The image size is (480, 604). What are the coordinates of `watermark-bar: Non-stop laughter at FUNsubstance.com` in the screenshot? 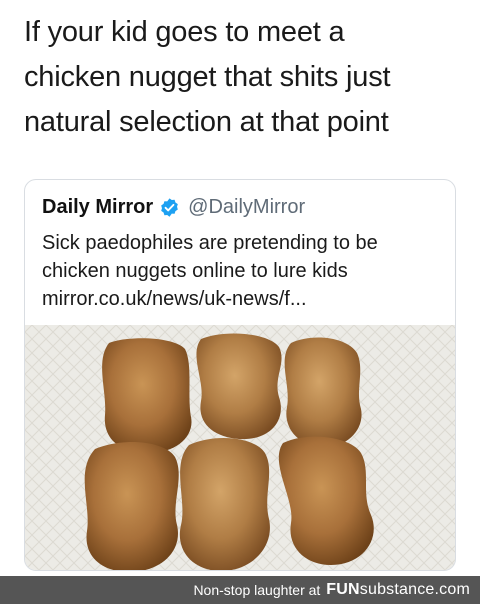 It's located at (240, 590).